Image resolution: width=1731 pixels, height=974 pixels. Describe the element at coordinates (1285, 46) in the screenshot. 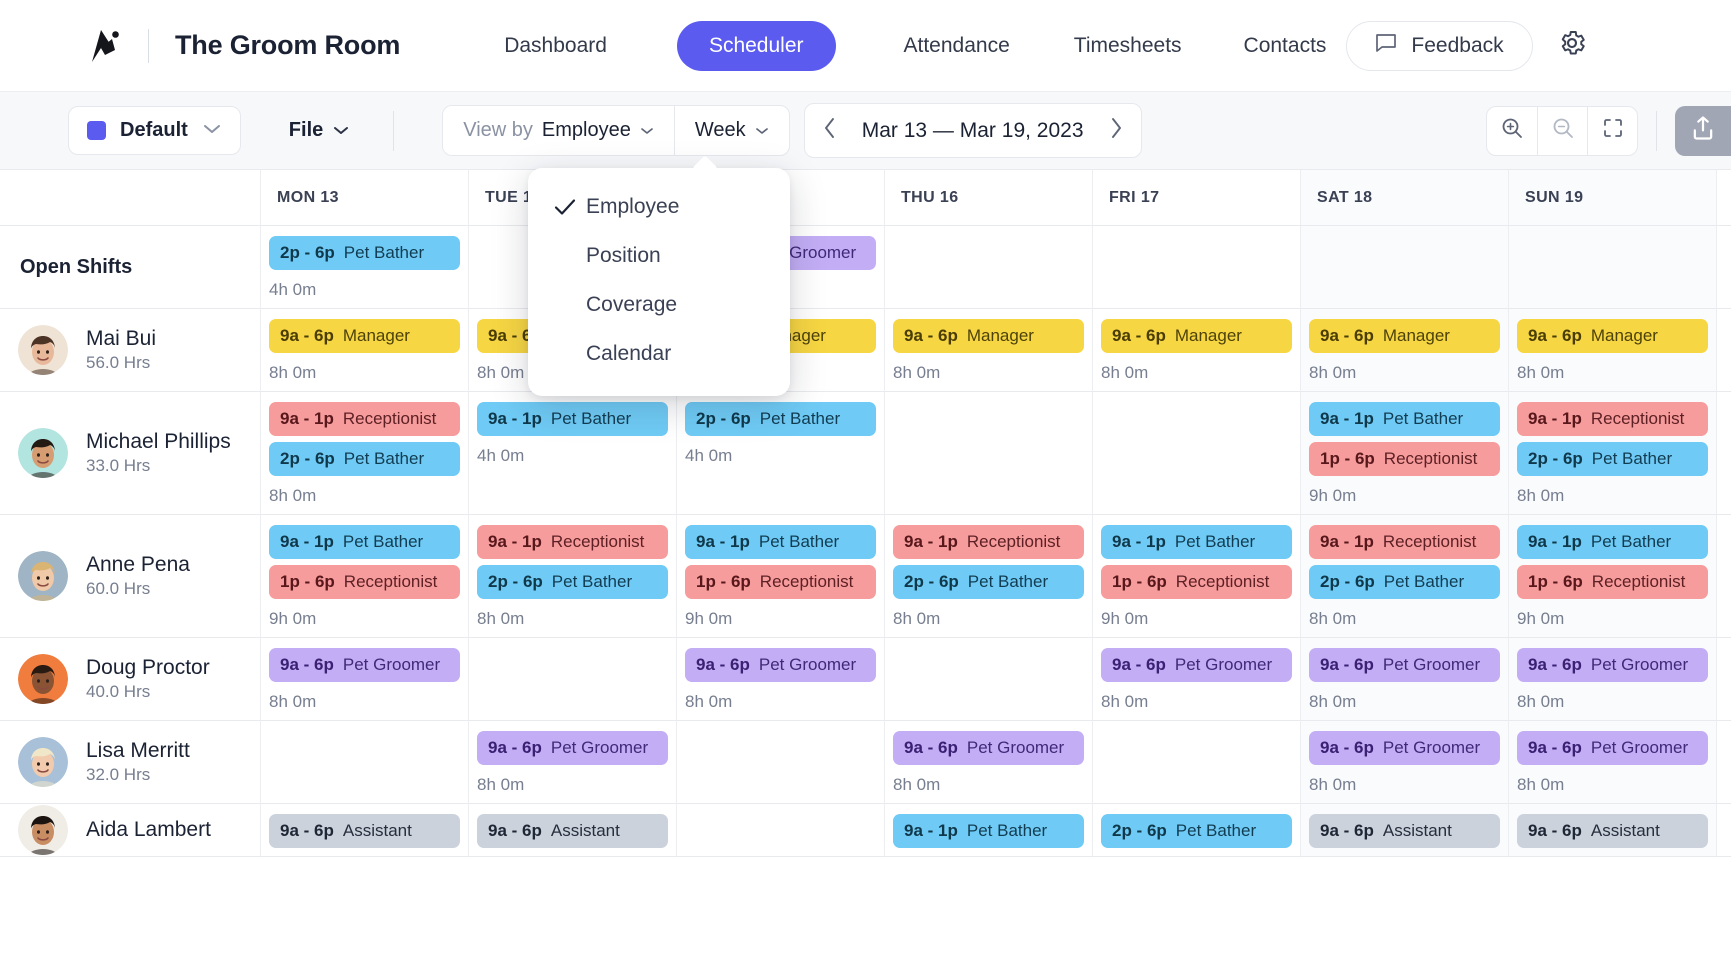

I see `nav-item-contacts: Contacts` at that location.